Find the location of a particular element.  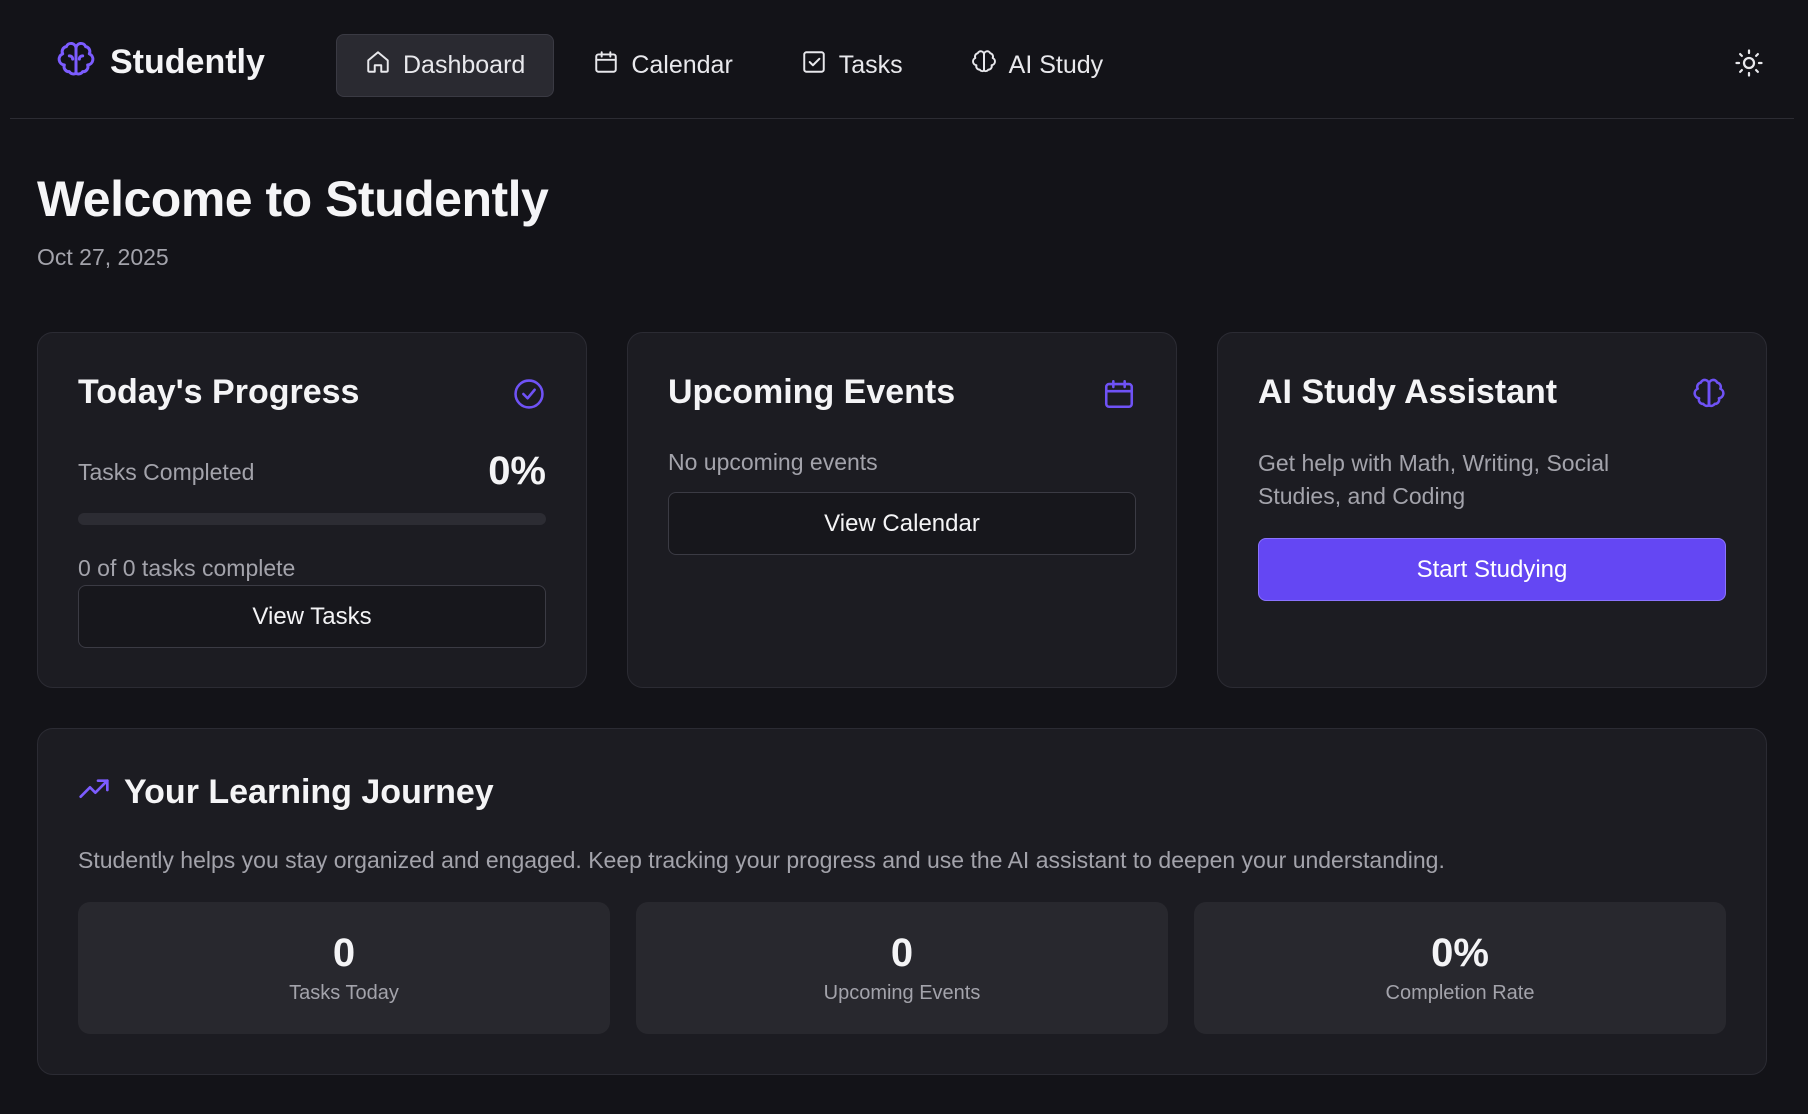

nav-dashboard: Dashboard is located at coordinates (445, 65).